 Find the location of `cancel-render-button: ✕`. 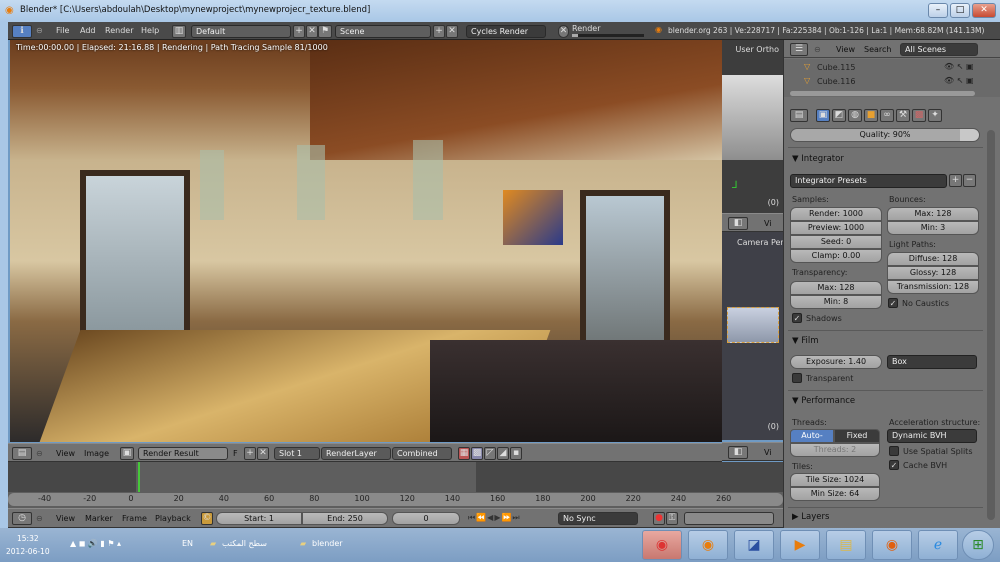

cancel-render-button: ✕ is located at coordinates (563, 31).